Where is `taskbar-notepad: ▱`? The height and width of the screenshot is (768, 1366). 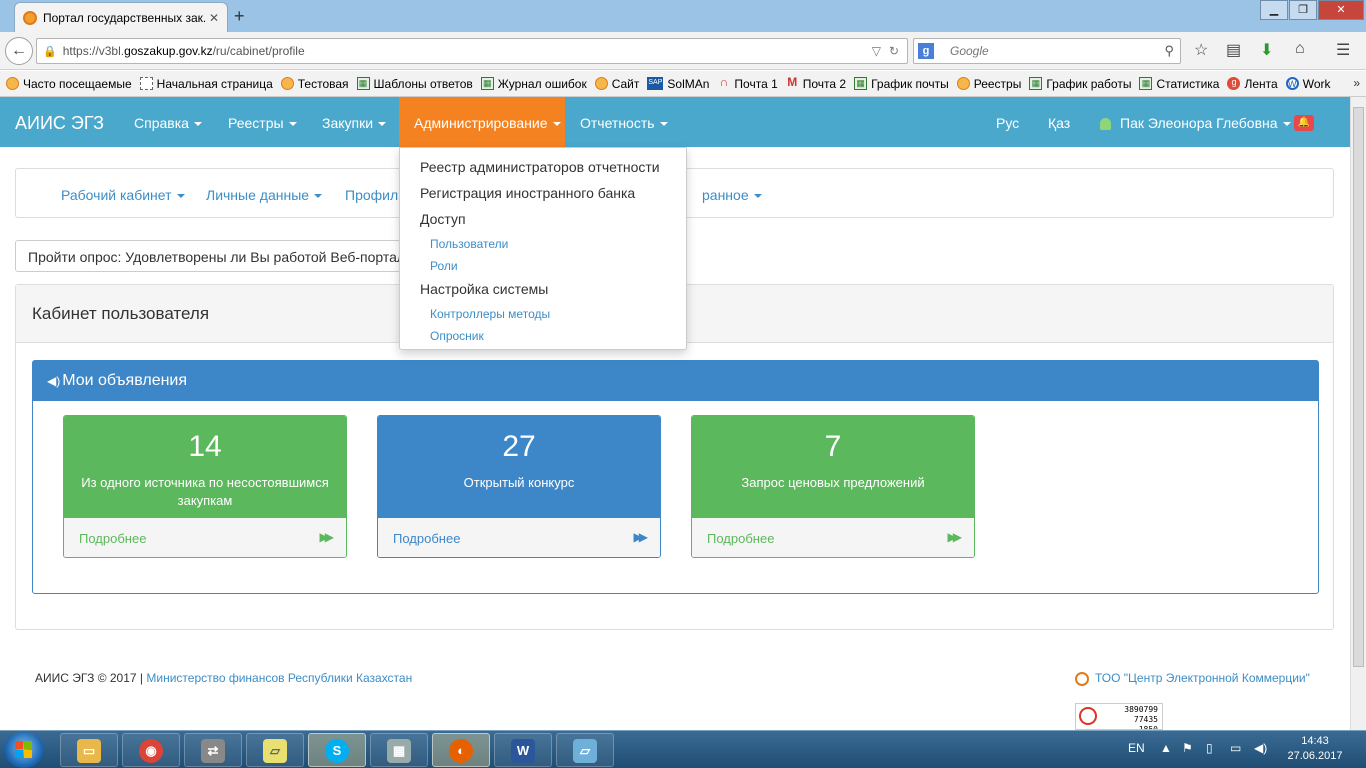
taskbar-notepad: ▱ is located at coordinates (585, 750).